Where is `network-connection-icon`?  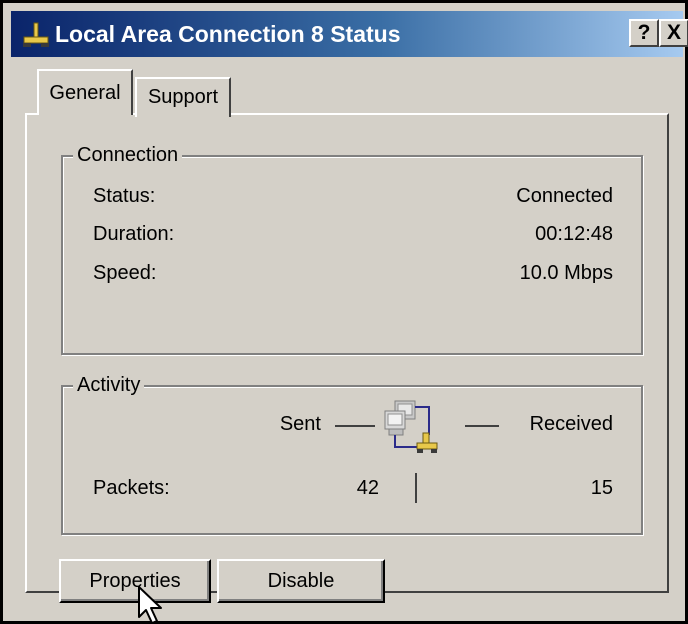 network-connection-icon is located at coordinates (36, 34).